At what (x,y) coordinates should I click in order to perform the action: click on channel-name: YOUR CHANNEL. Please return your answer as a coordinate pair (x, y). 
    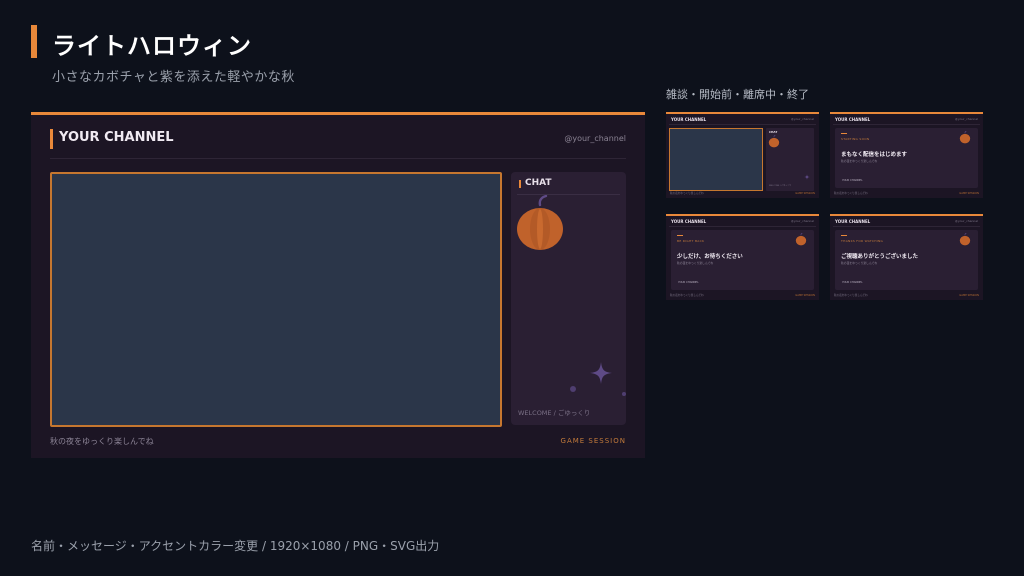
    Looking at the image, I should click on (116, 137).